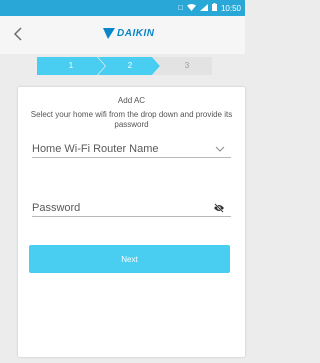  I want to click on next-button: Next, so click(129, 259).